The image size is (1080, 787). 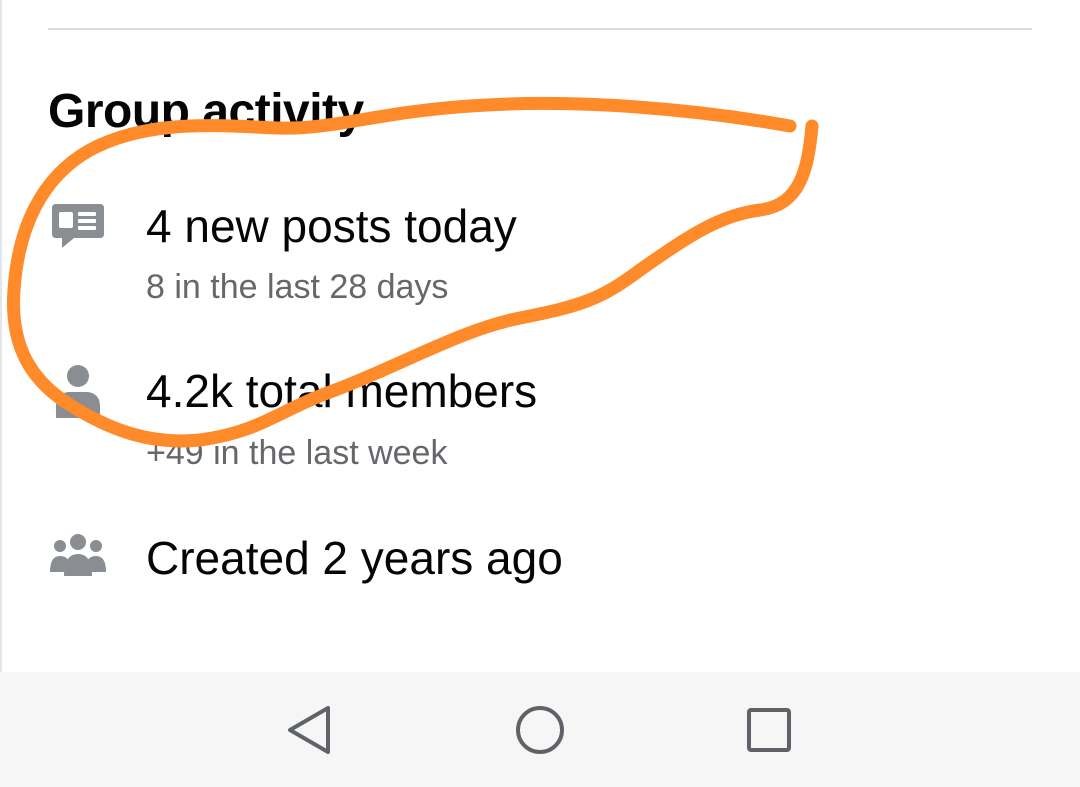 I want to click on chat-bubble-icon, so click(x=78, y=228).